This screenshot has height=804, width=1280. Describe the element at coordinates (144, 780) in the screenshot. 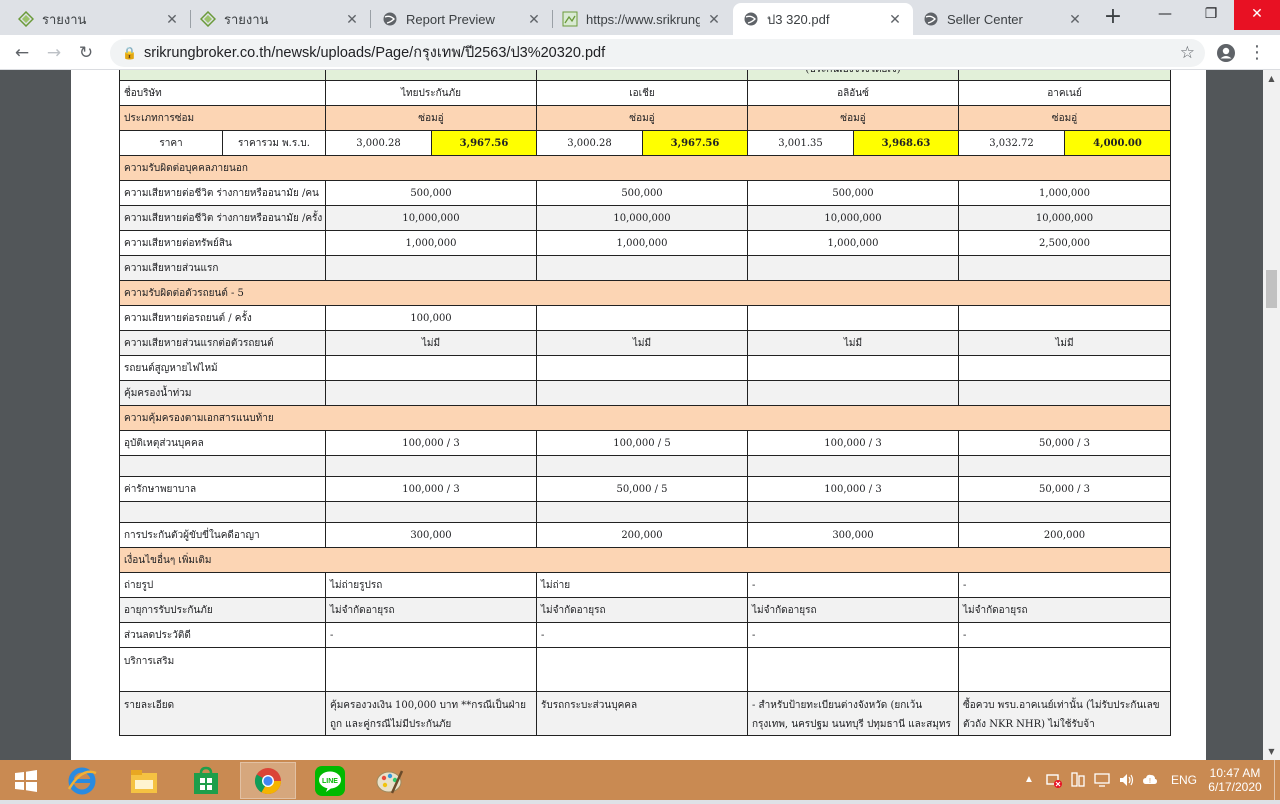

I see `file-explorer-icon` at that location.